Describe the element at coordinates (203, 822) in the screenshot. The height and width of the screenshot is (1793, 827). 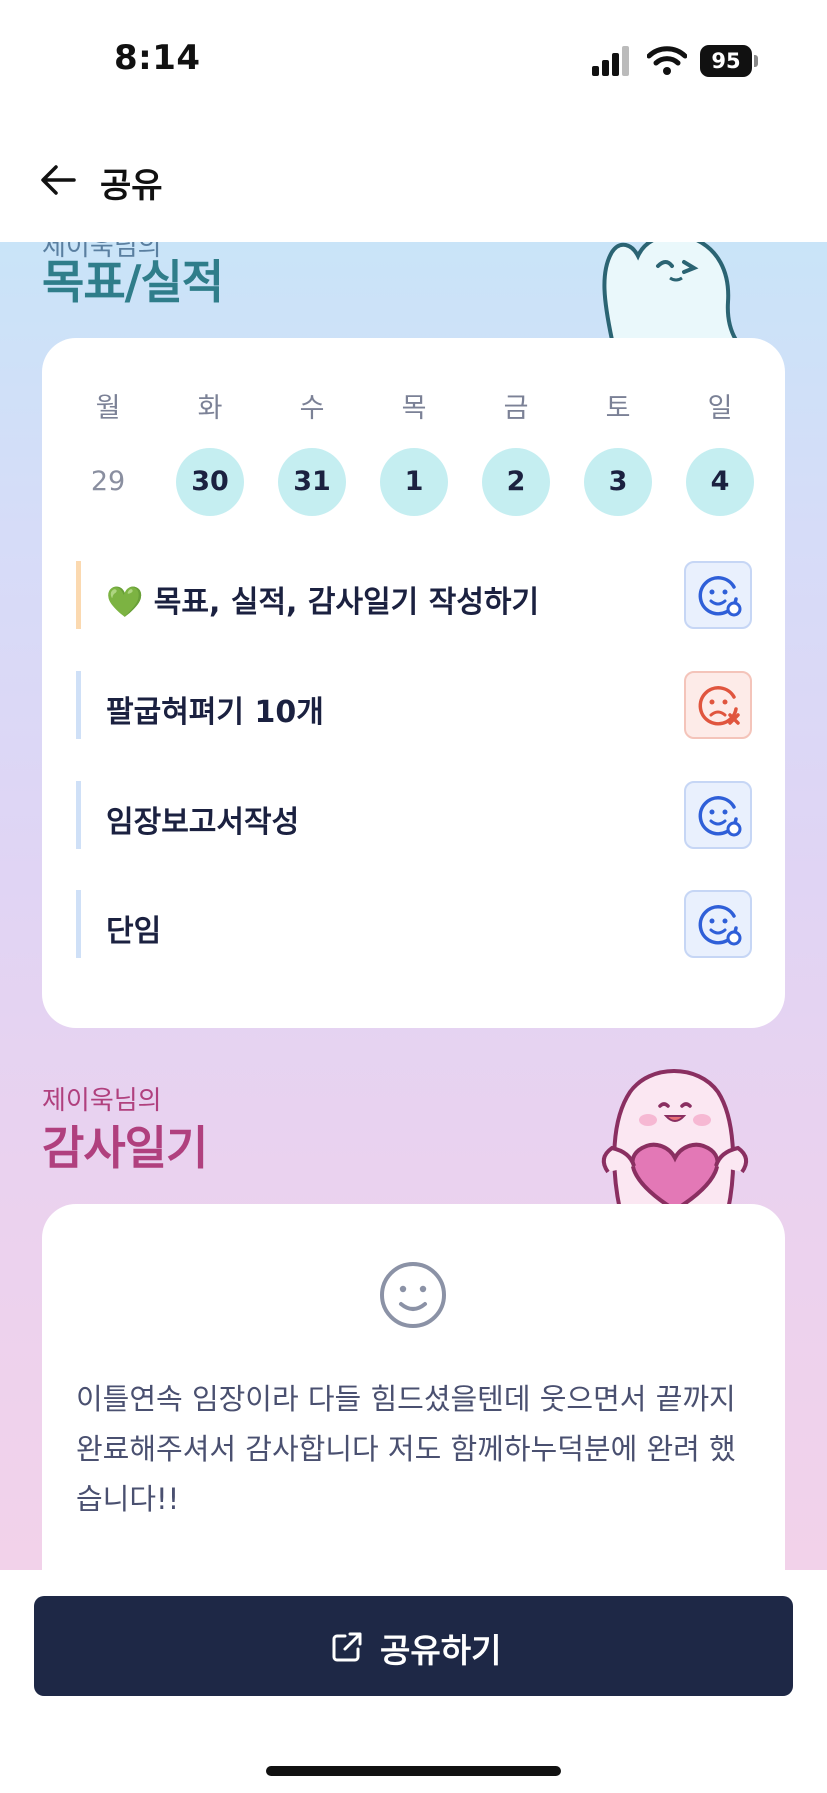
I see `goal-text: 임장보고서작성` at that location.